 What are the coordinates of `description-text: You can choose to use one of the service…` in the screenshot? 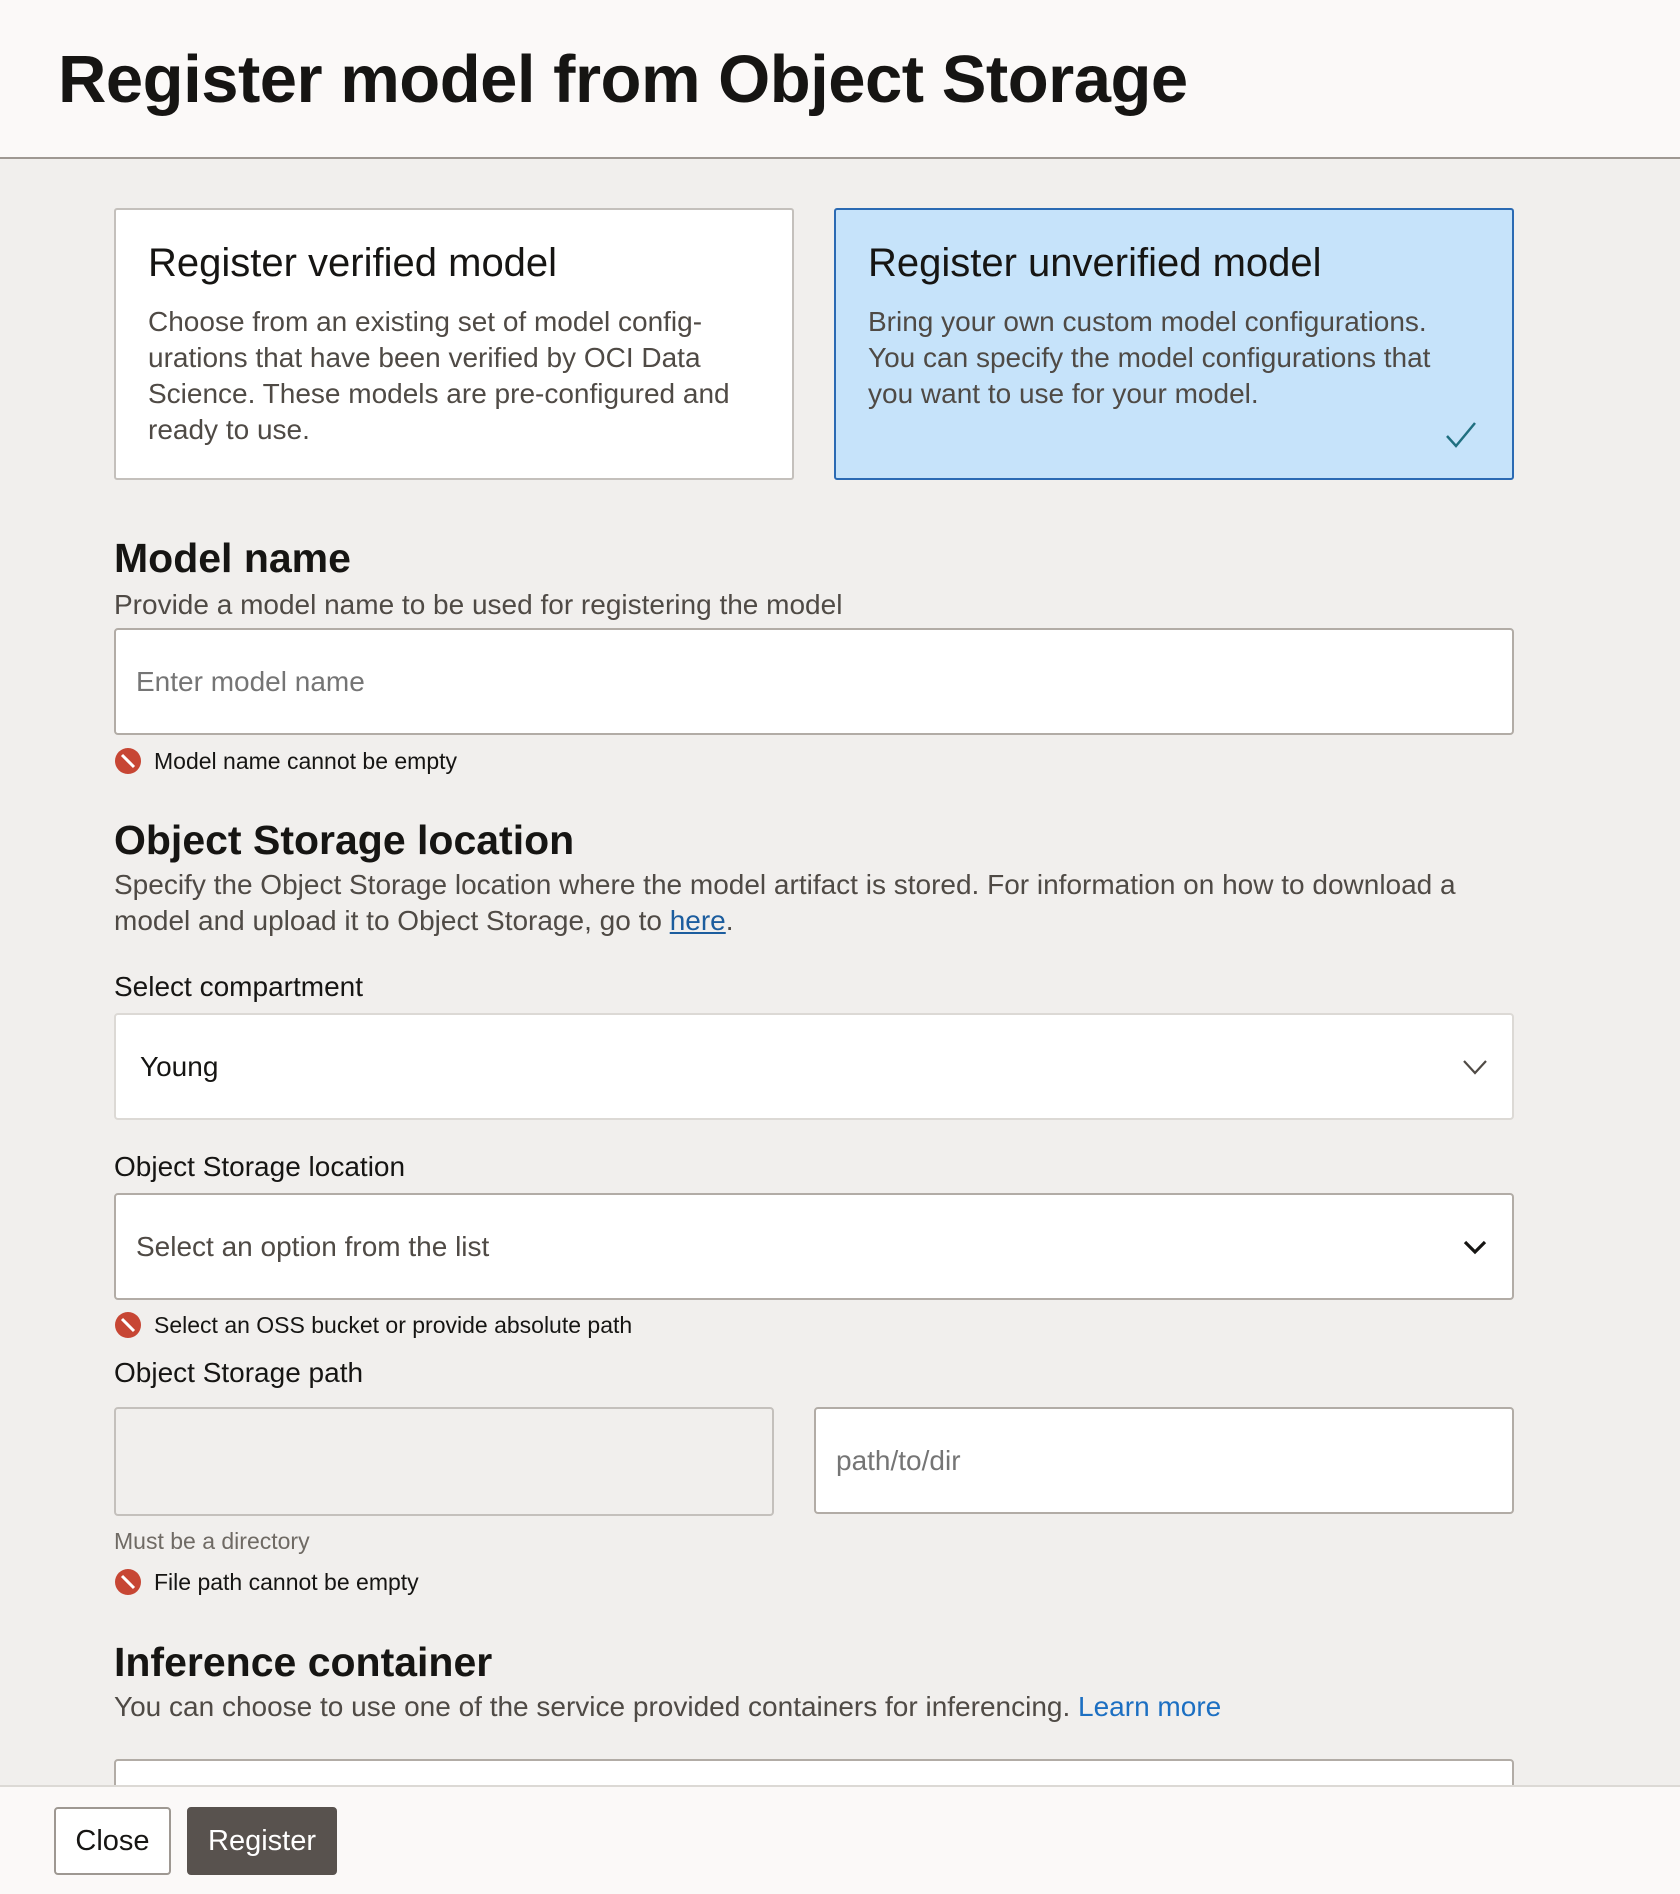 It's located at (596, 1706).